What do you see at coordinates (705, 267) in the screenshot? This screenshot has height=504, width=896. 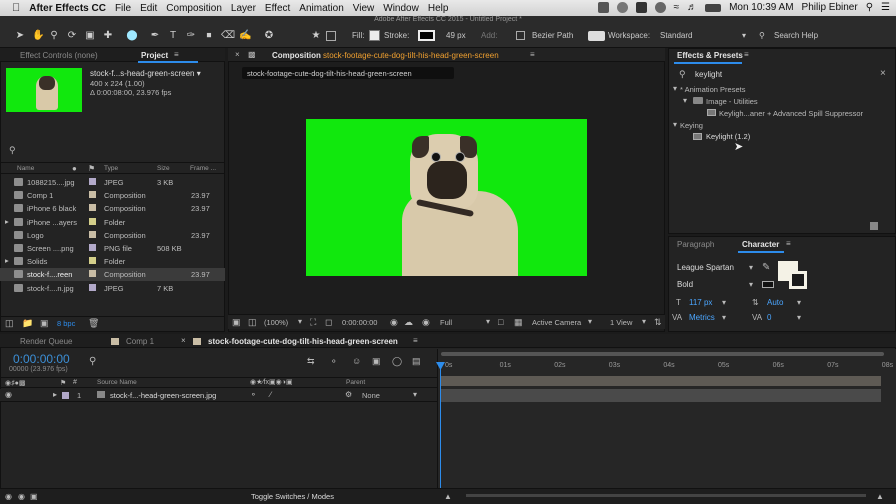 I see `font-family-select: League Spartan` at bounding box center [705, 267].